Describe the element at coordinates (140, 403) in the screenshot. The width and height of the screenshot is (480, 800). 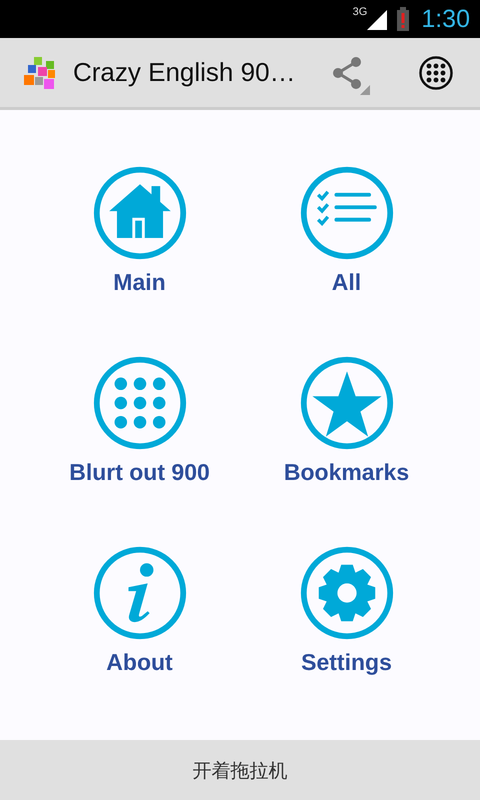
I see `dot-grid-icon` at that location.